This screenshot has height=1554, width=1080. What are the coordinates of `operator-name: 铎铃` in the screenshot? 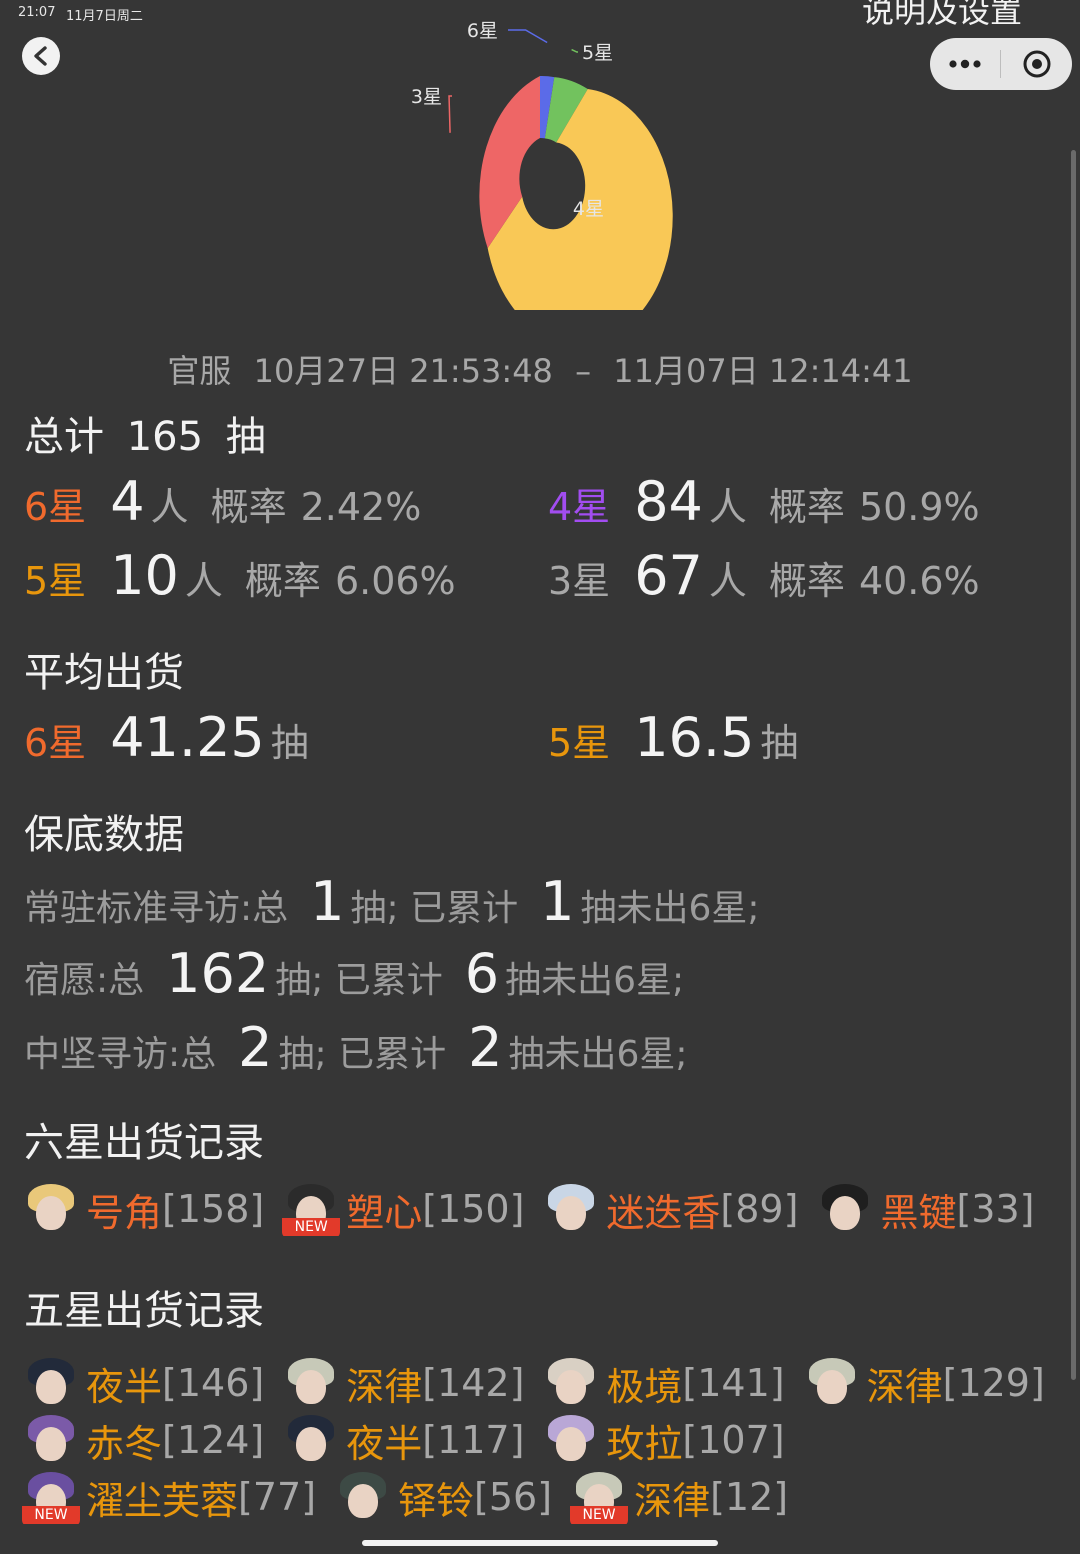 It's located at (436, 1500).